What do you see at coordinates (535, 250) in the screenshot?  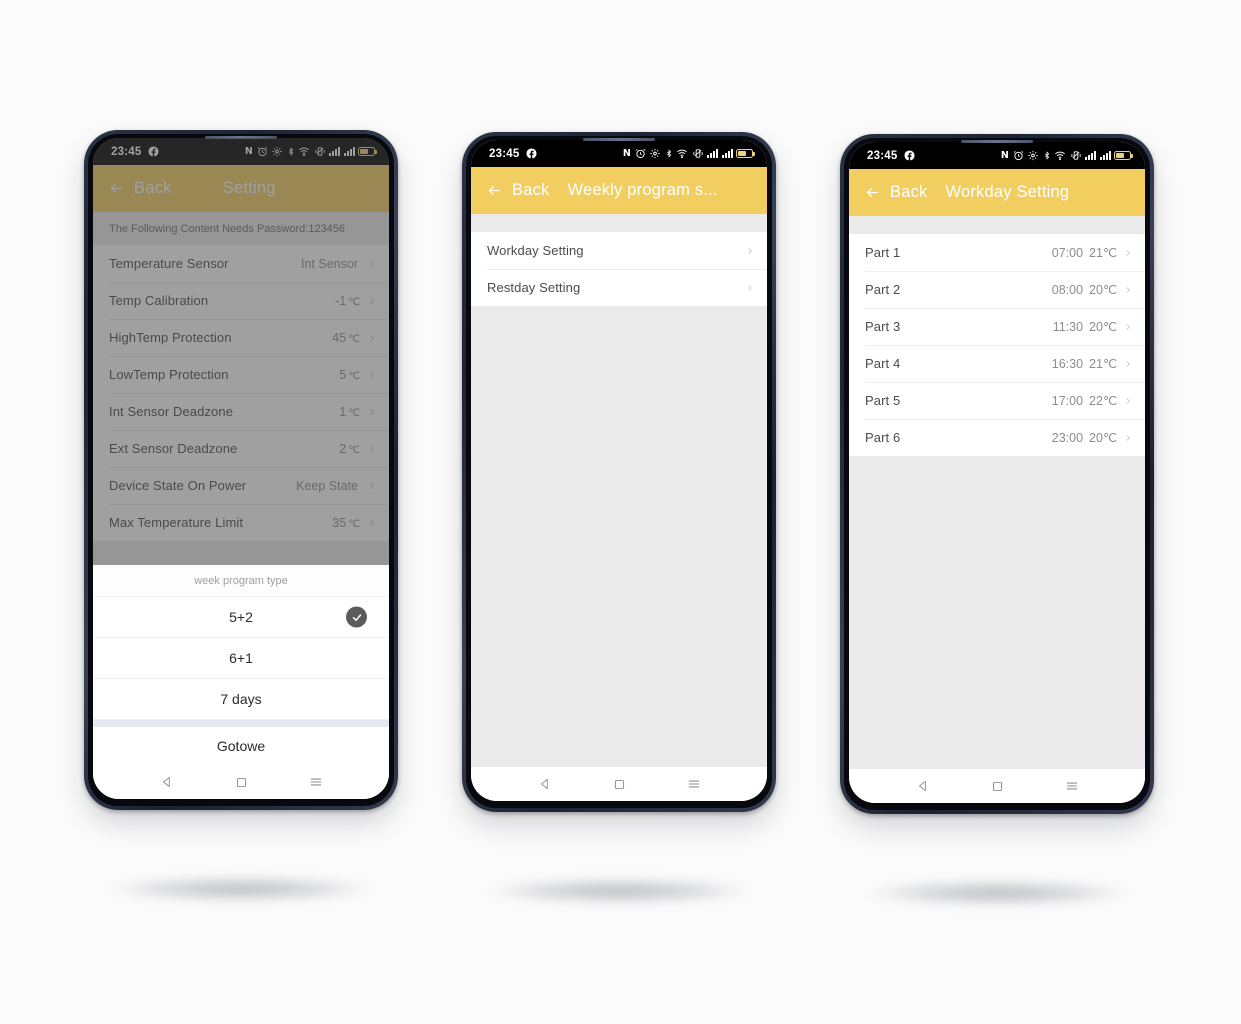 I see `row-label: Workday Setting` at bounding box center [535, 250].